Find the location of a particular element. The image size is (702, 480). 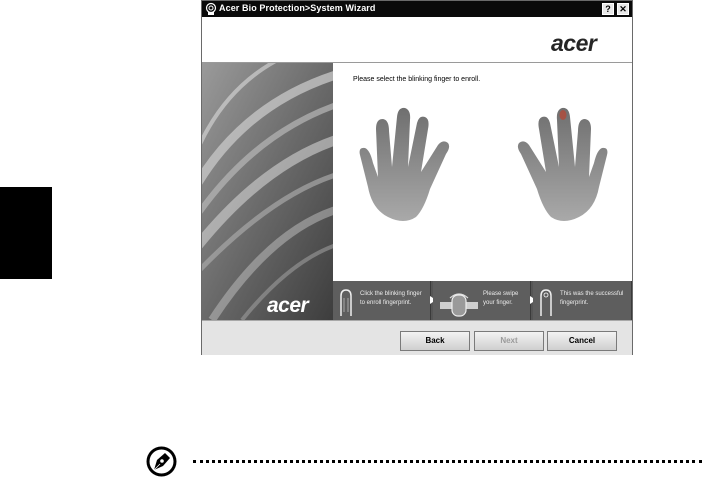

blinking-fingertip-icon is located at coordinates (563, 115).